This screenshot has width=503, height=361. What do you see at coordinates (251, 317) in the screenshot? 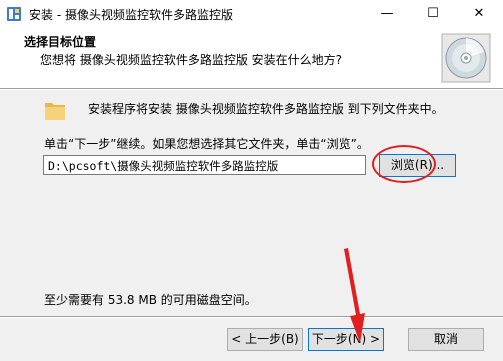
I see `footer-separator` at bounding box center [251, 317].